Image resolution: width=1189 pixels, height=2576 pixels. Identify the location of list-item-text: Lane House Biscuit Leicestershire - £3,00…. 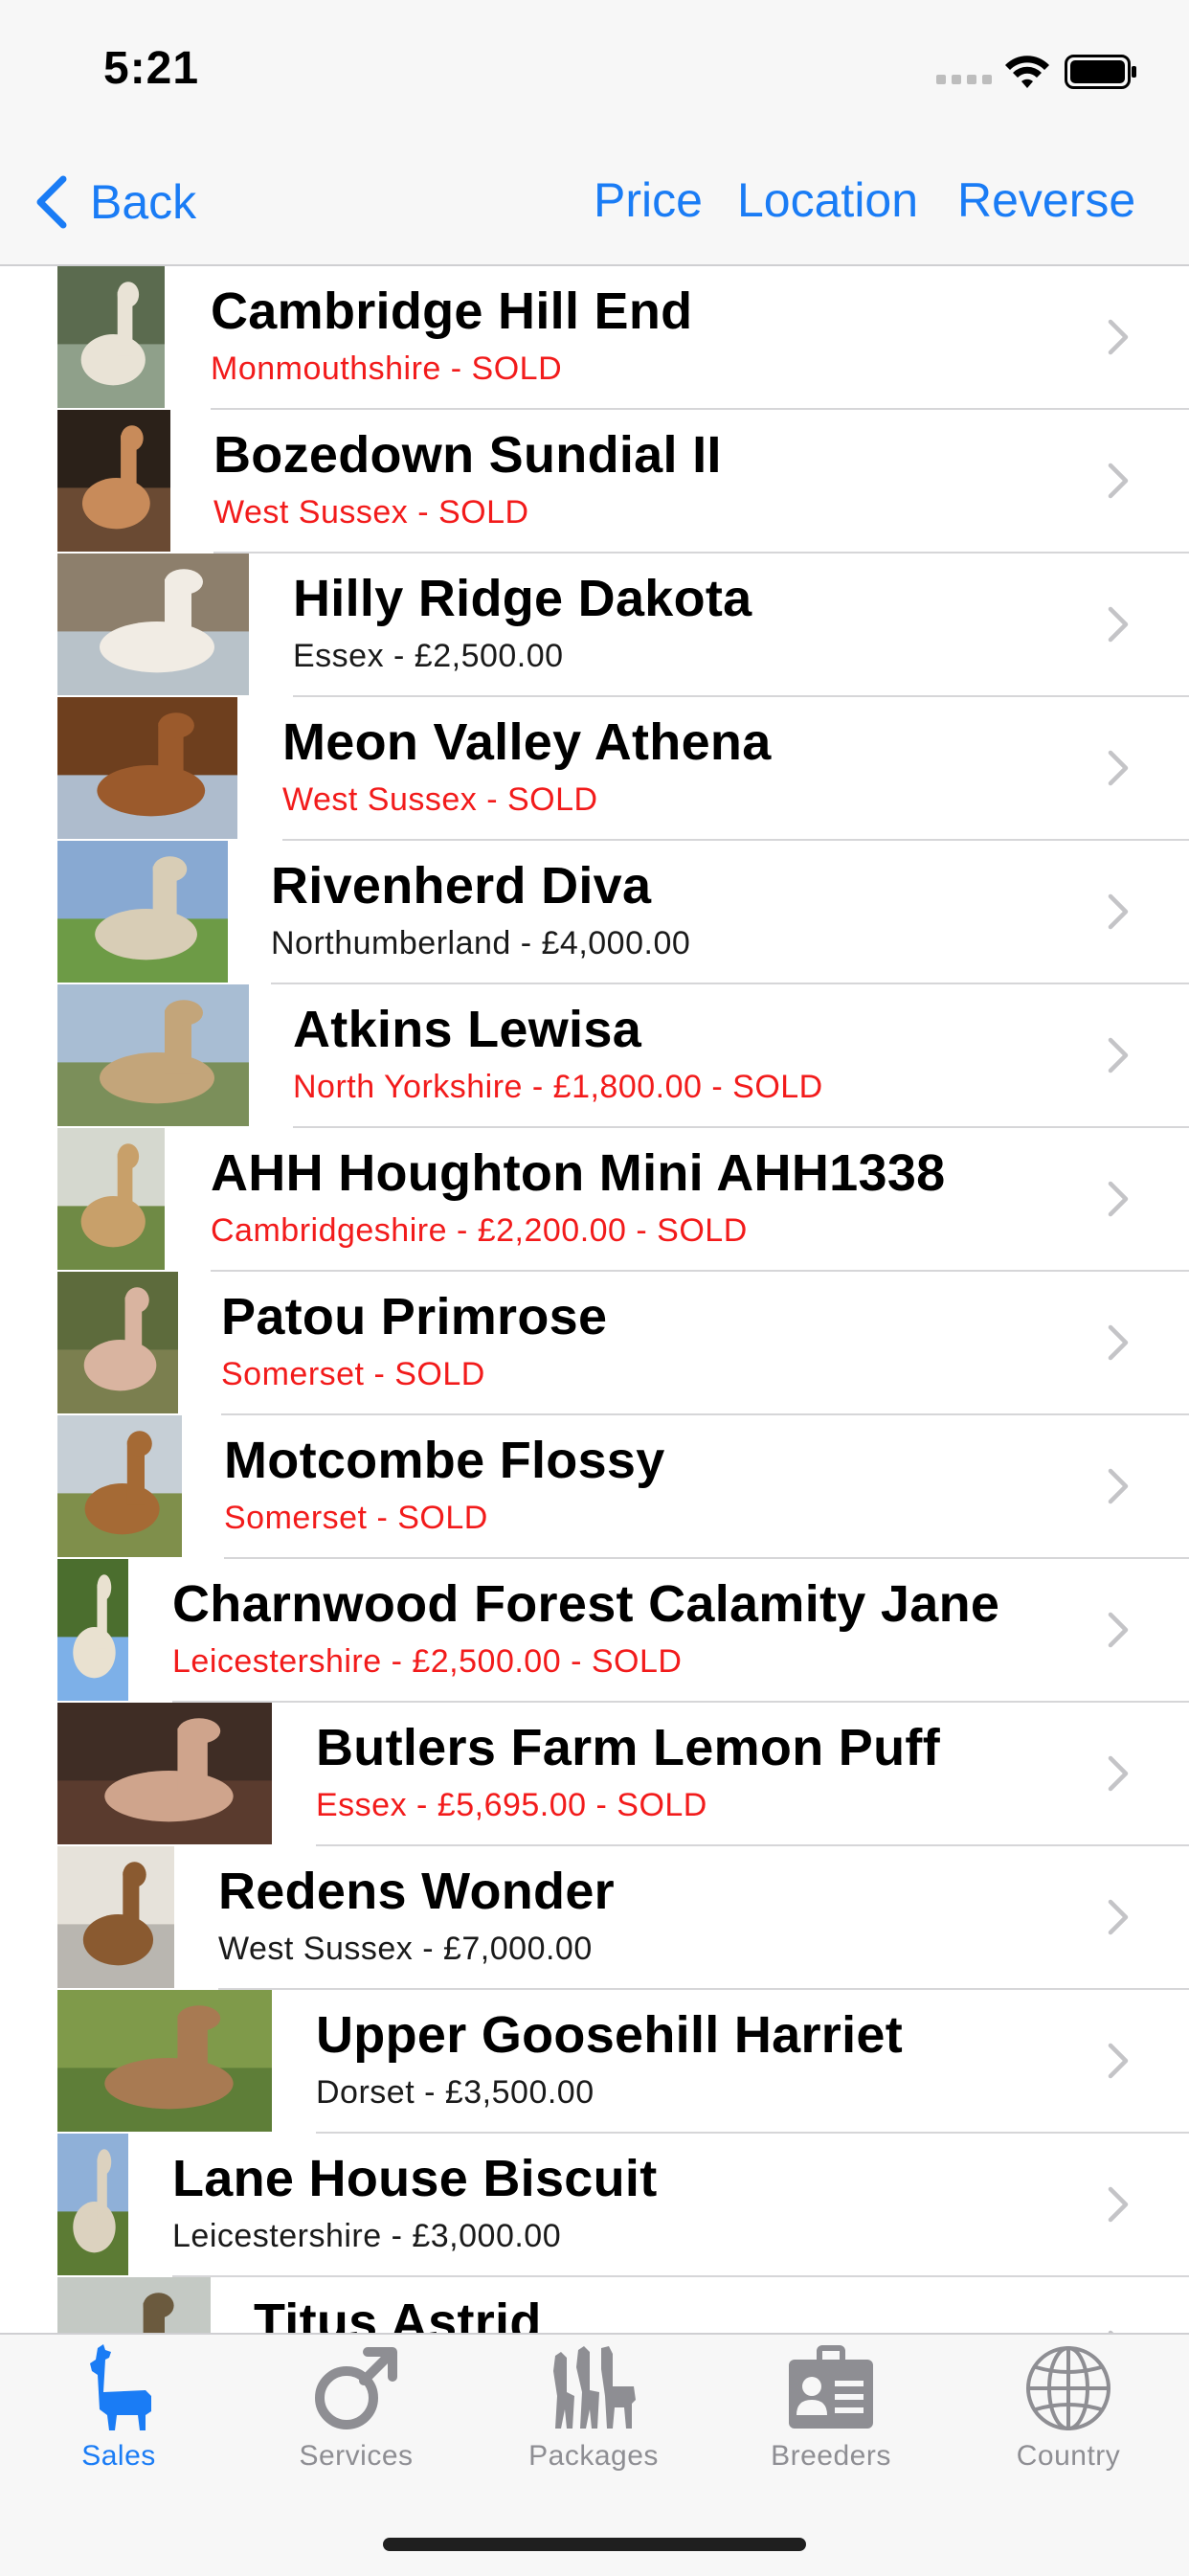
(415, 2202).